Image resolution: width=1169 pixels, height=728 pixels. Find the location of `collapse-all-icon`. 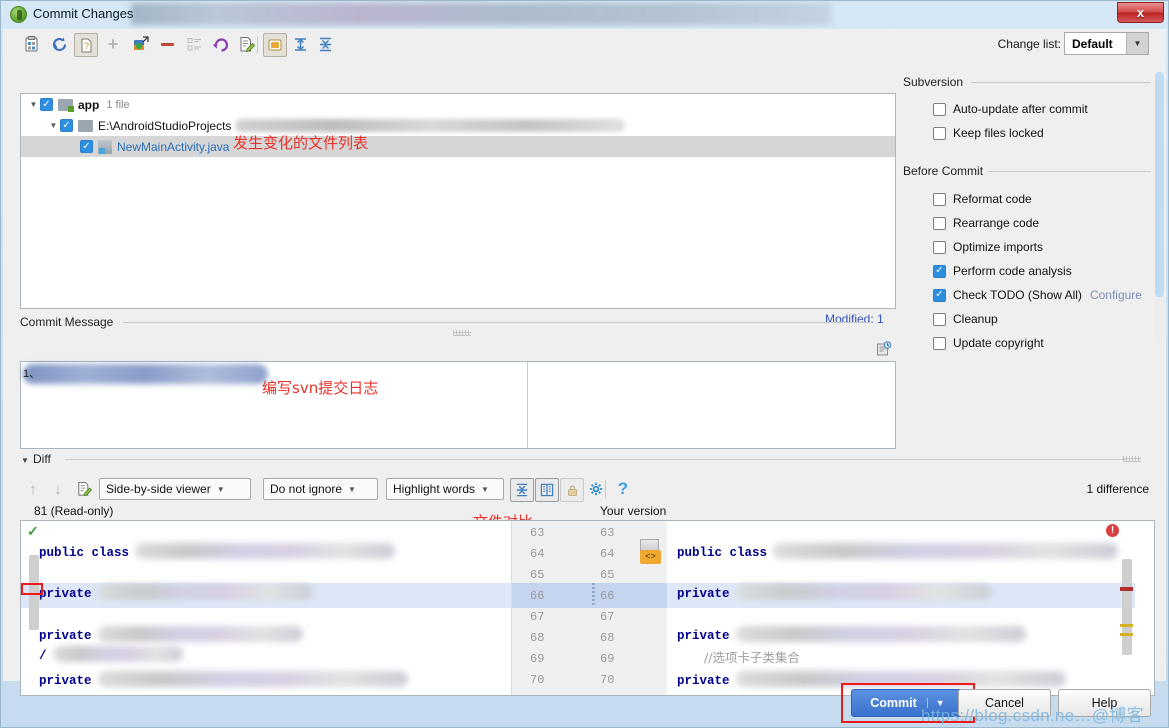

collapse-all-icon is located at coordinates (325, 44).